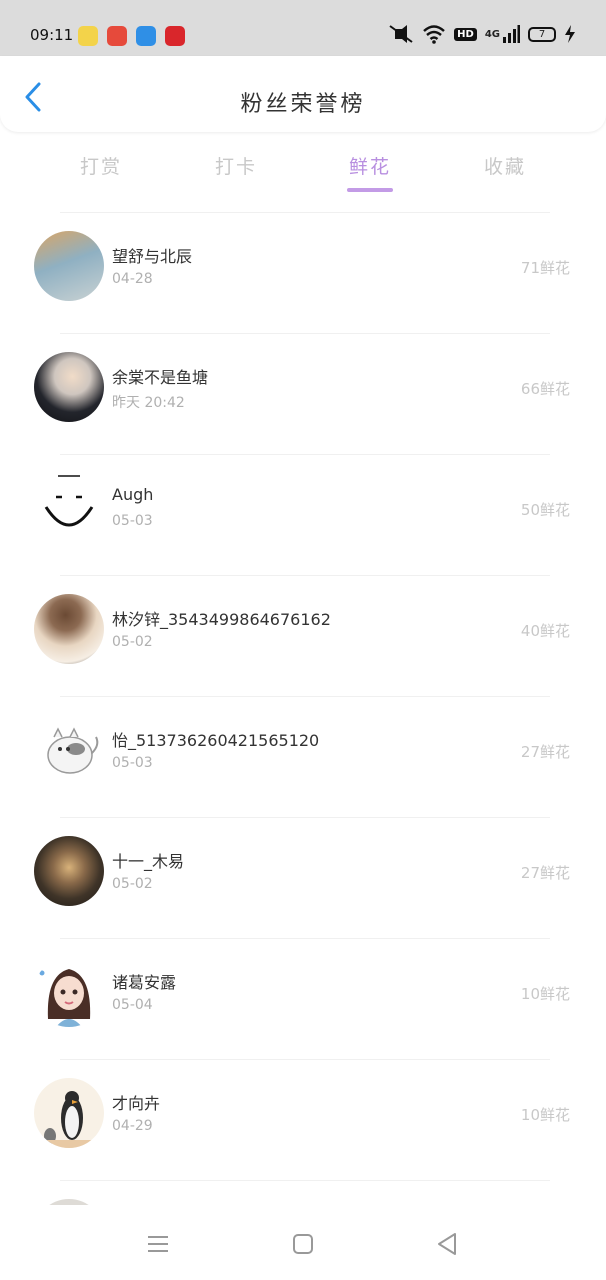 This screenshot has height=1280, width=606. What do you see at coordinates (101, 165) in the screenshot?
I see `tab-reward: 打赏` at bounding box center [101, 165].